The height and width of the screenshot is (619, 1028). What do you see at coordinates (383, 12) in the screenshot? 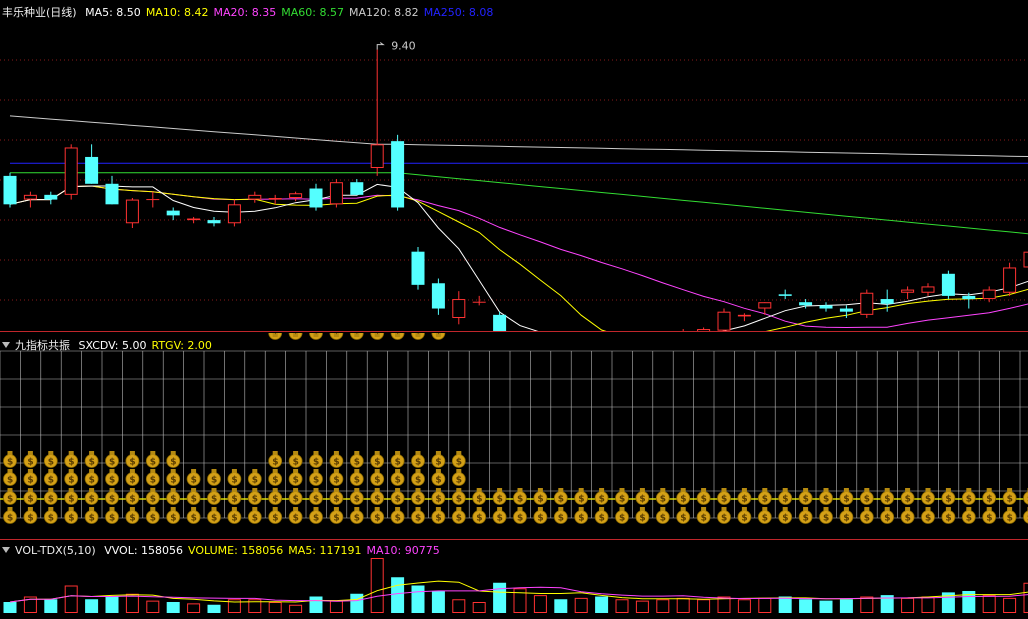
I see `legend-label: MA120: 8.82` at bounding box center [383, 12].